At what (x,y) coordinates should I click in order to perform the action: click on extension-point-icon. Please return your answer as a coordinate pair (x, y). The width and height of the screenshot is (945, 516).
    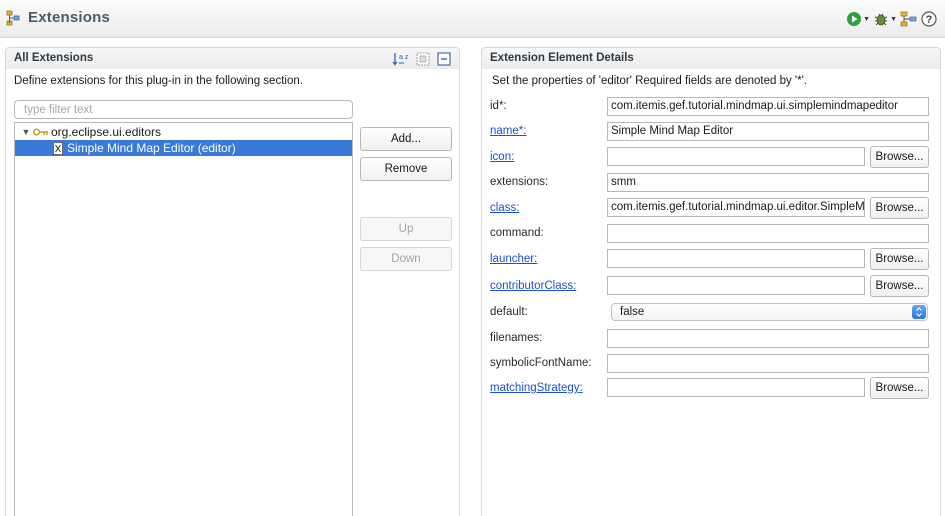
    Looking at the image, I should click on (40, 132).